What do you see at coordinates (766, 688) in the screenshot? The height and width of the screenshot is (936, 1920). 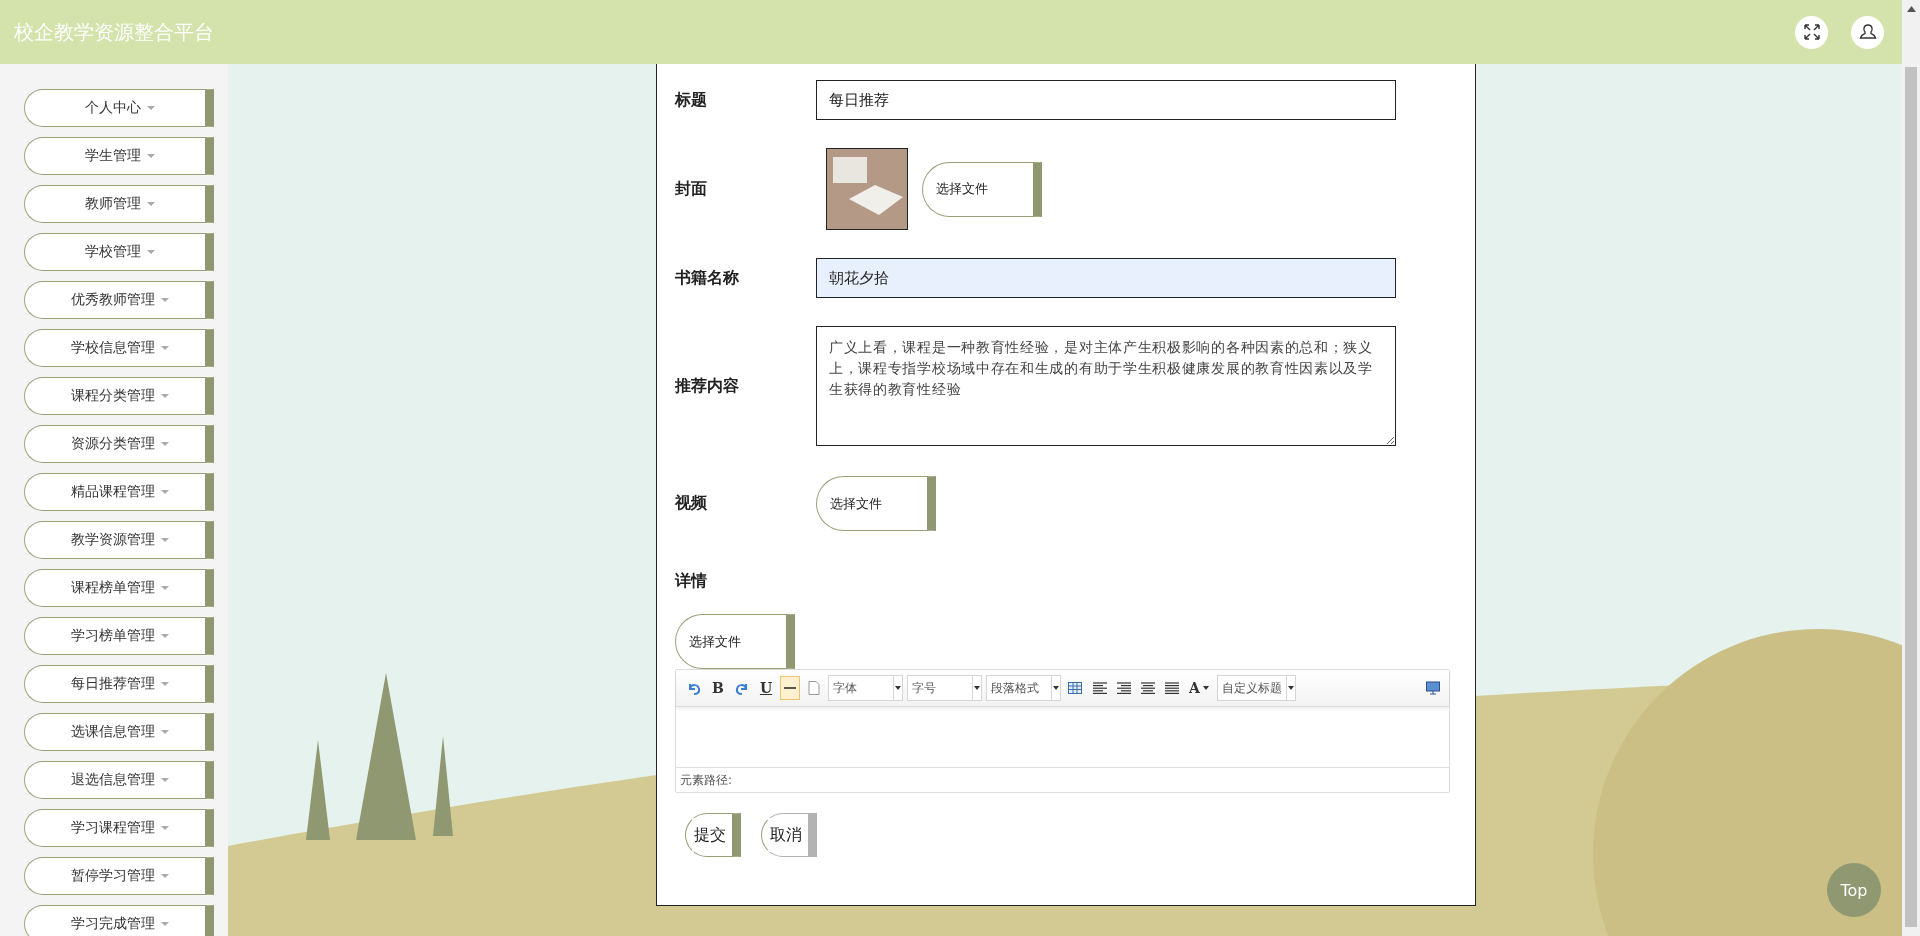 I see `underline-button: U` at bounding box center [766, 688].